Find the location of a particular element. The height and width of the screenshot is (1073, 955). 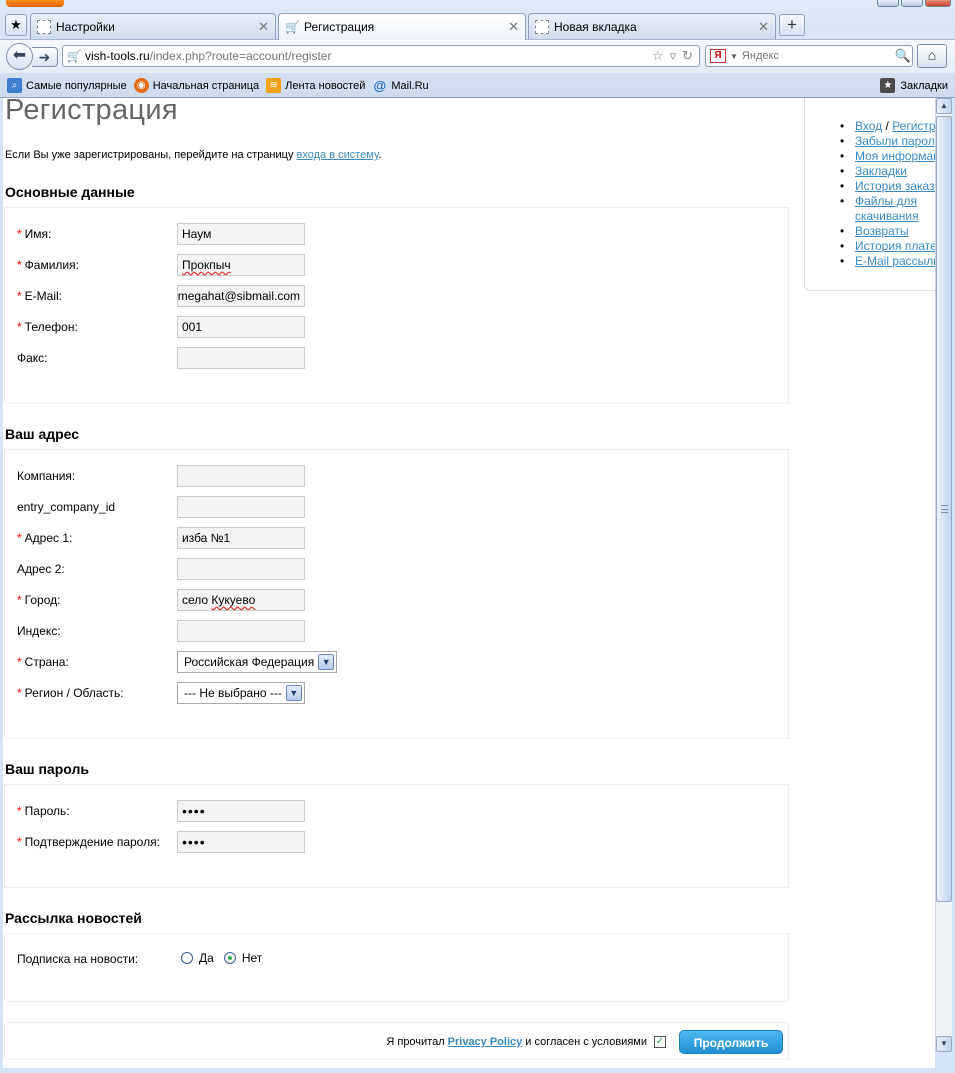

firstname-input is located at coordinates (241, 234).